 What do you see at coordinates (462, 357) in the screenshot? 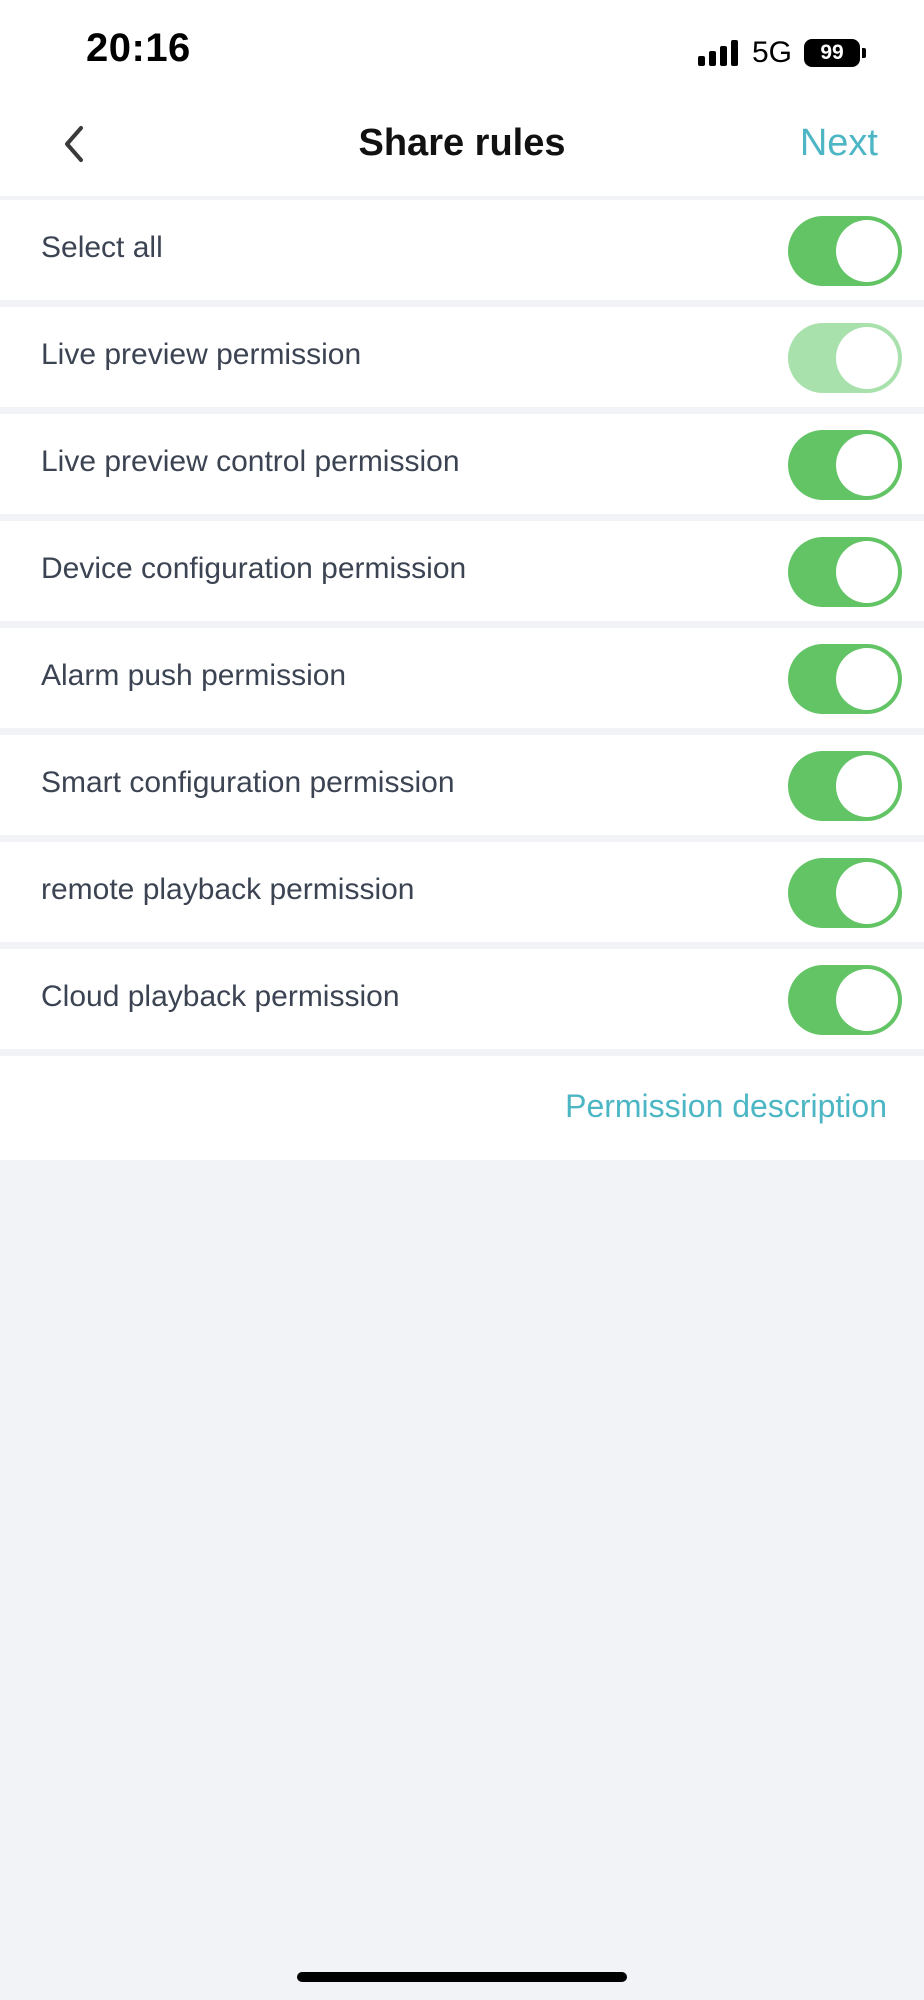
I see `permission-row-live-preview: Live preview permission` at bounding box center [462, 357].